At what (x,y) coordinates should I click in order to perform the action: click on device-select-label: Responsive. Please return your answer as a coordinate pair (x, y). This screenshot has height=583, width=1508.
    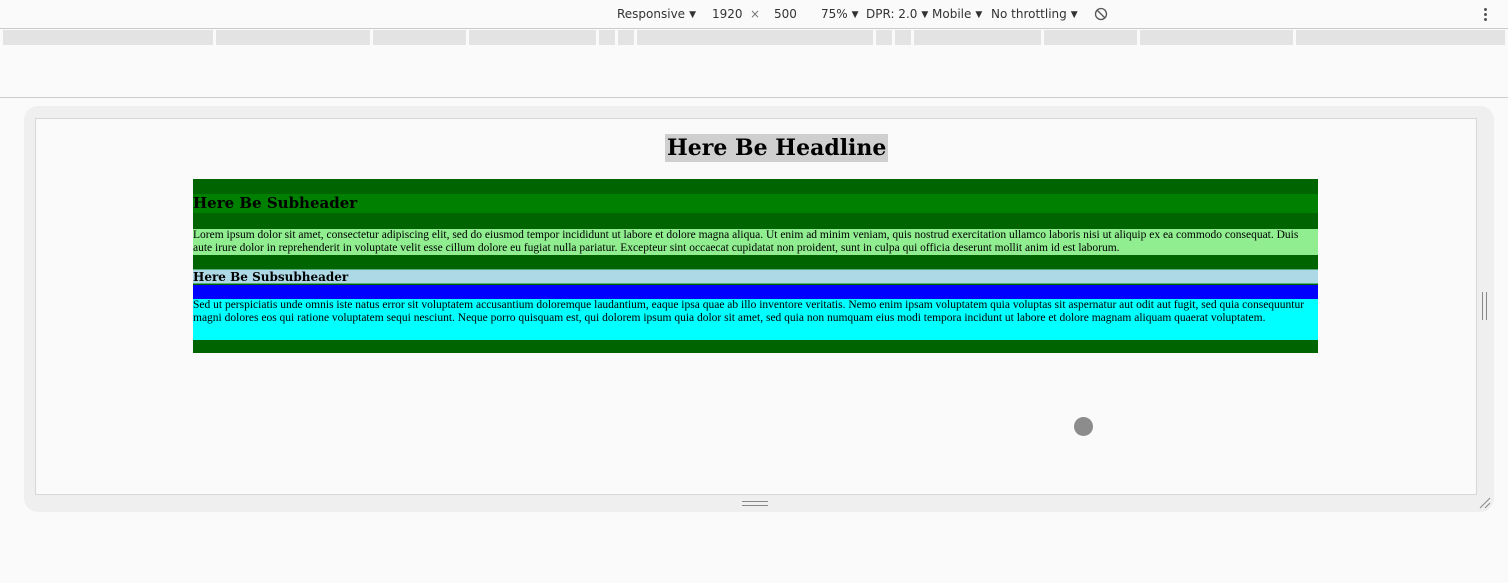
    Looking at the image, I should click on (651, 14).